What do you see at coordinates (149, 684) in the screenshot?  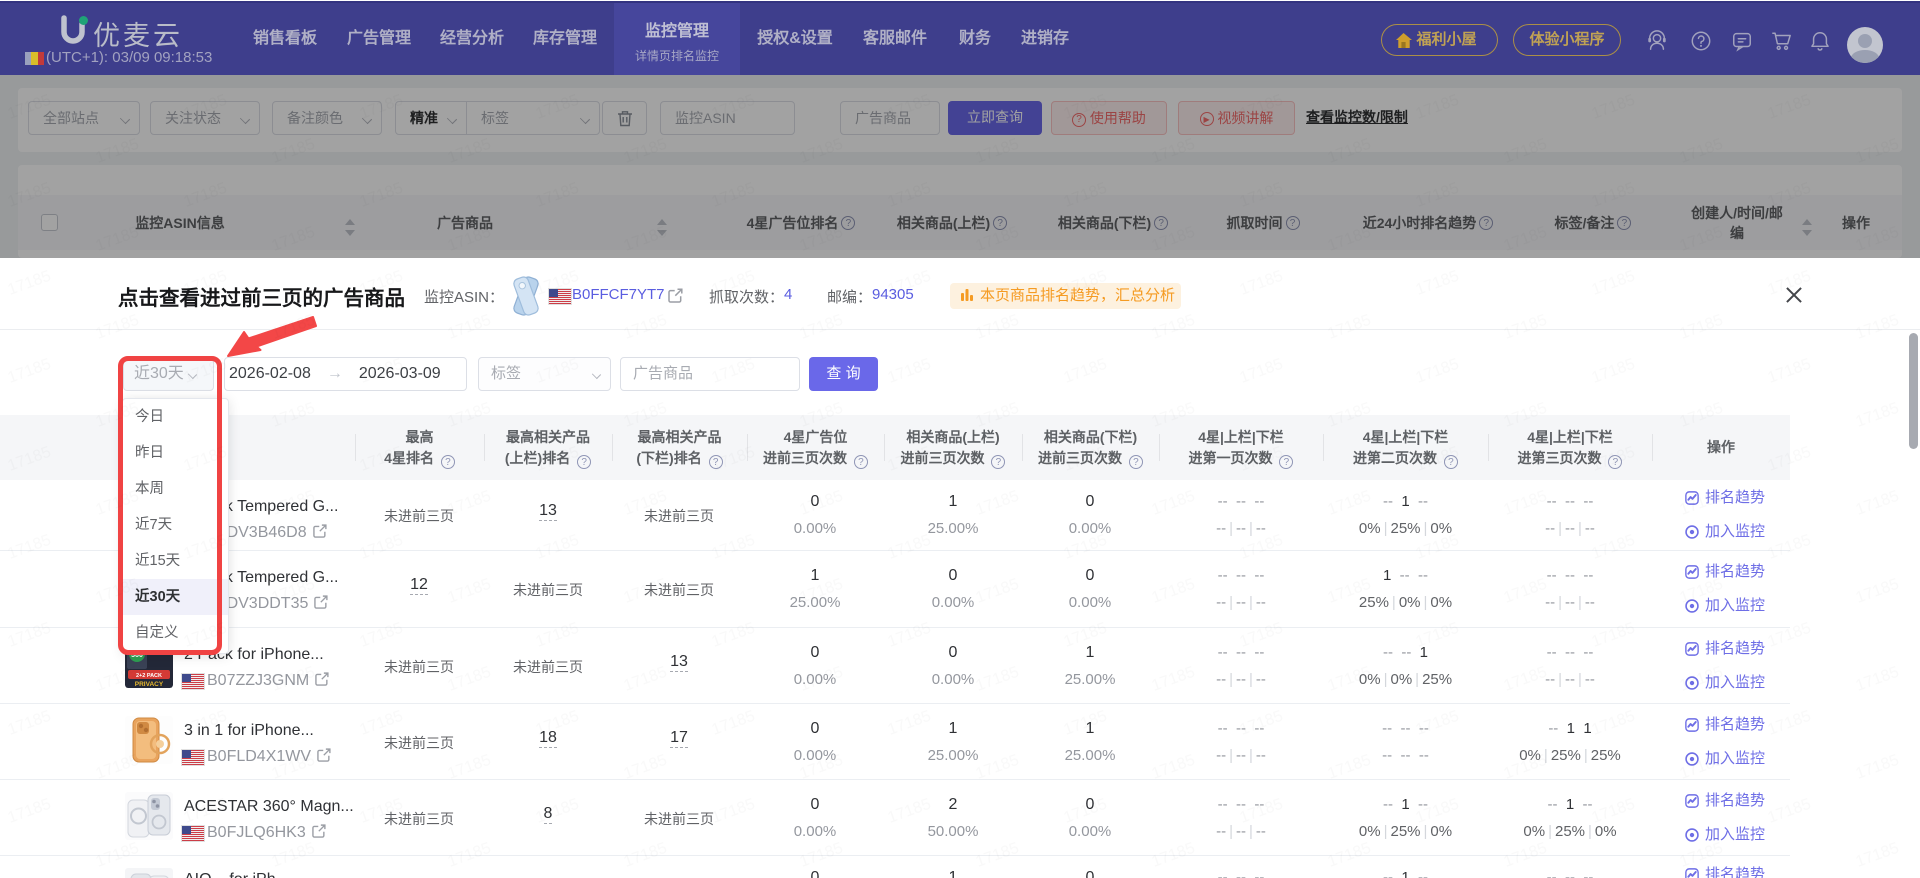 I see `svg-text: PRIVACY` at bounding box center [149, 684].